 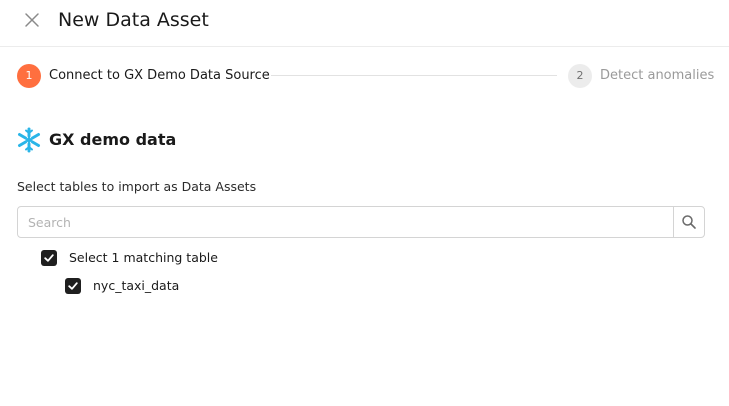 I want to click on table-checkbox, so click(x=73, y=286).